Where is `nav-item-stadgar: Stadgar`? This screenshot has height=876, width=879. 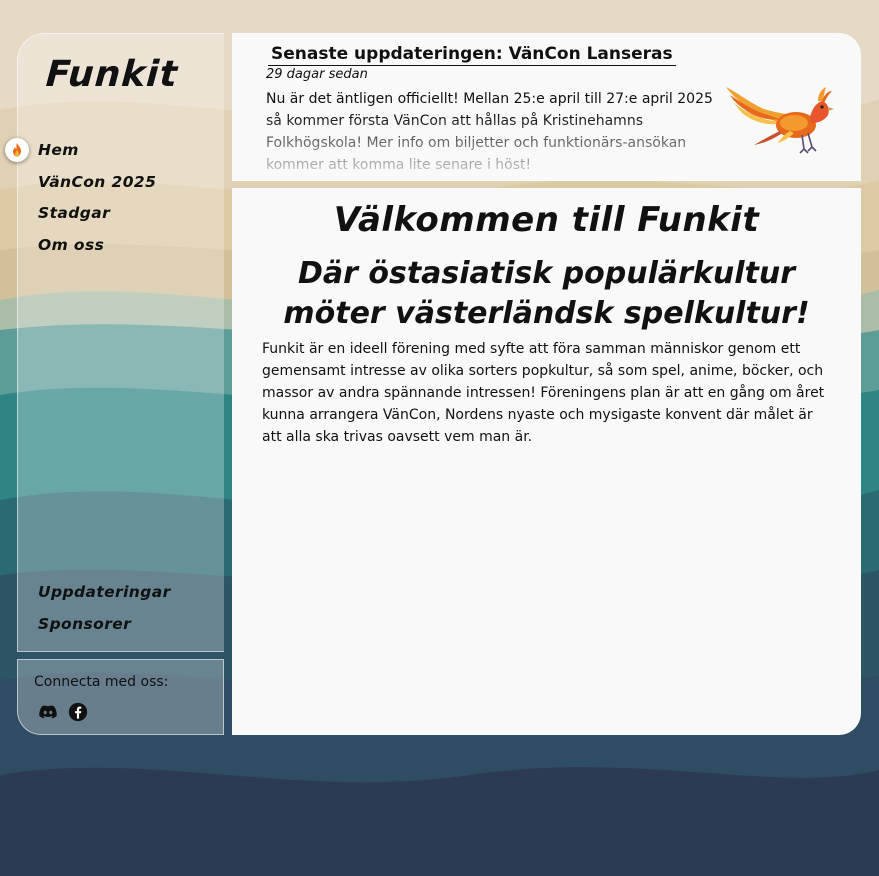 nav-item-stadgar: Stadgar is located at coordinates (97, 219).